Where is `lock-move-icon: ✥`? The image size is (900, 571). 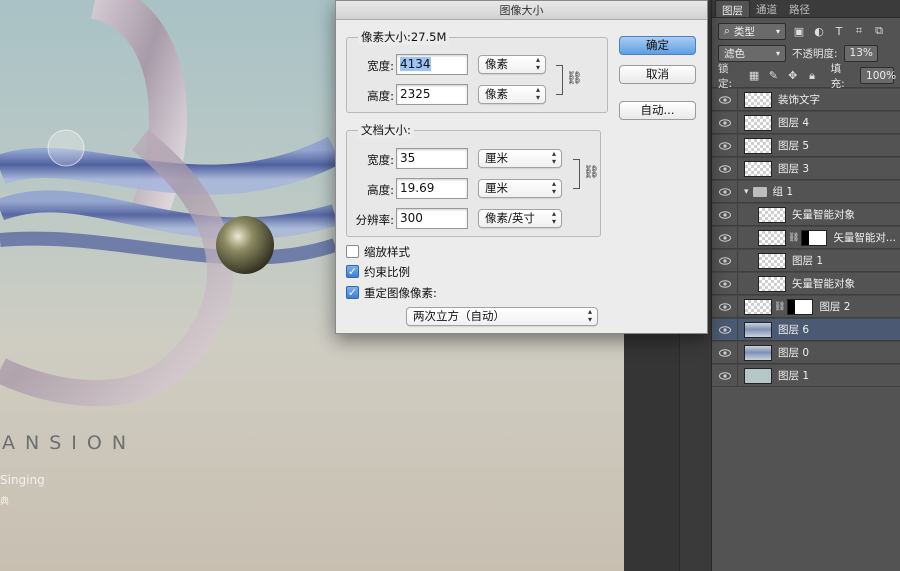
lock-move-icon: ✥ is located at coordinates (792, 76).